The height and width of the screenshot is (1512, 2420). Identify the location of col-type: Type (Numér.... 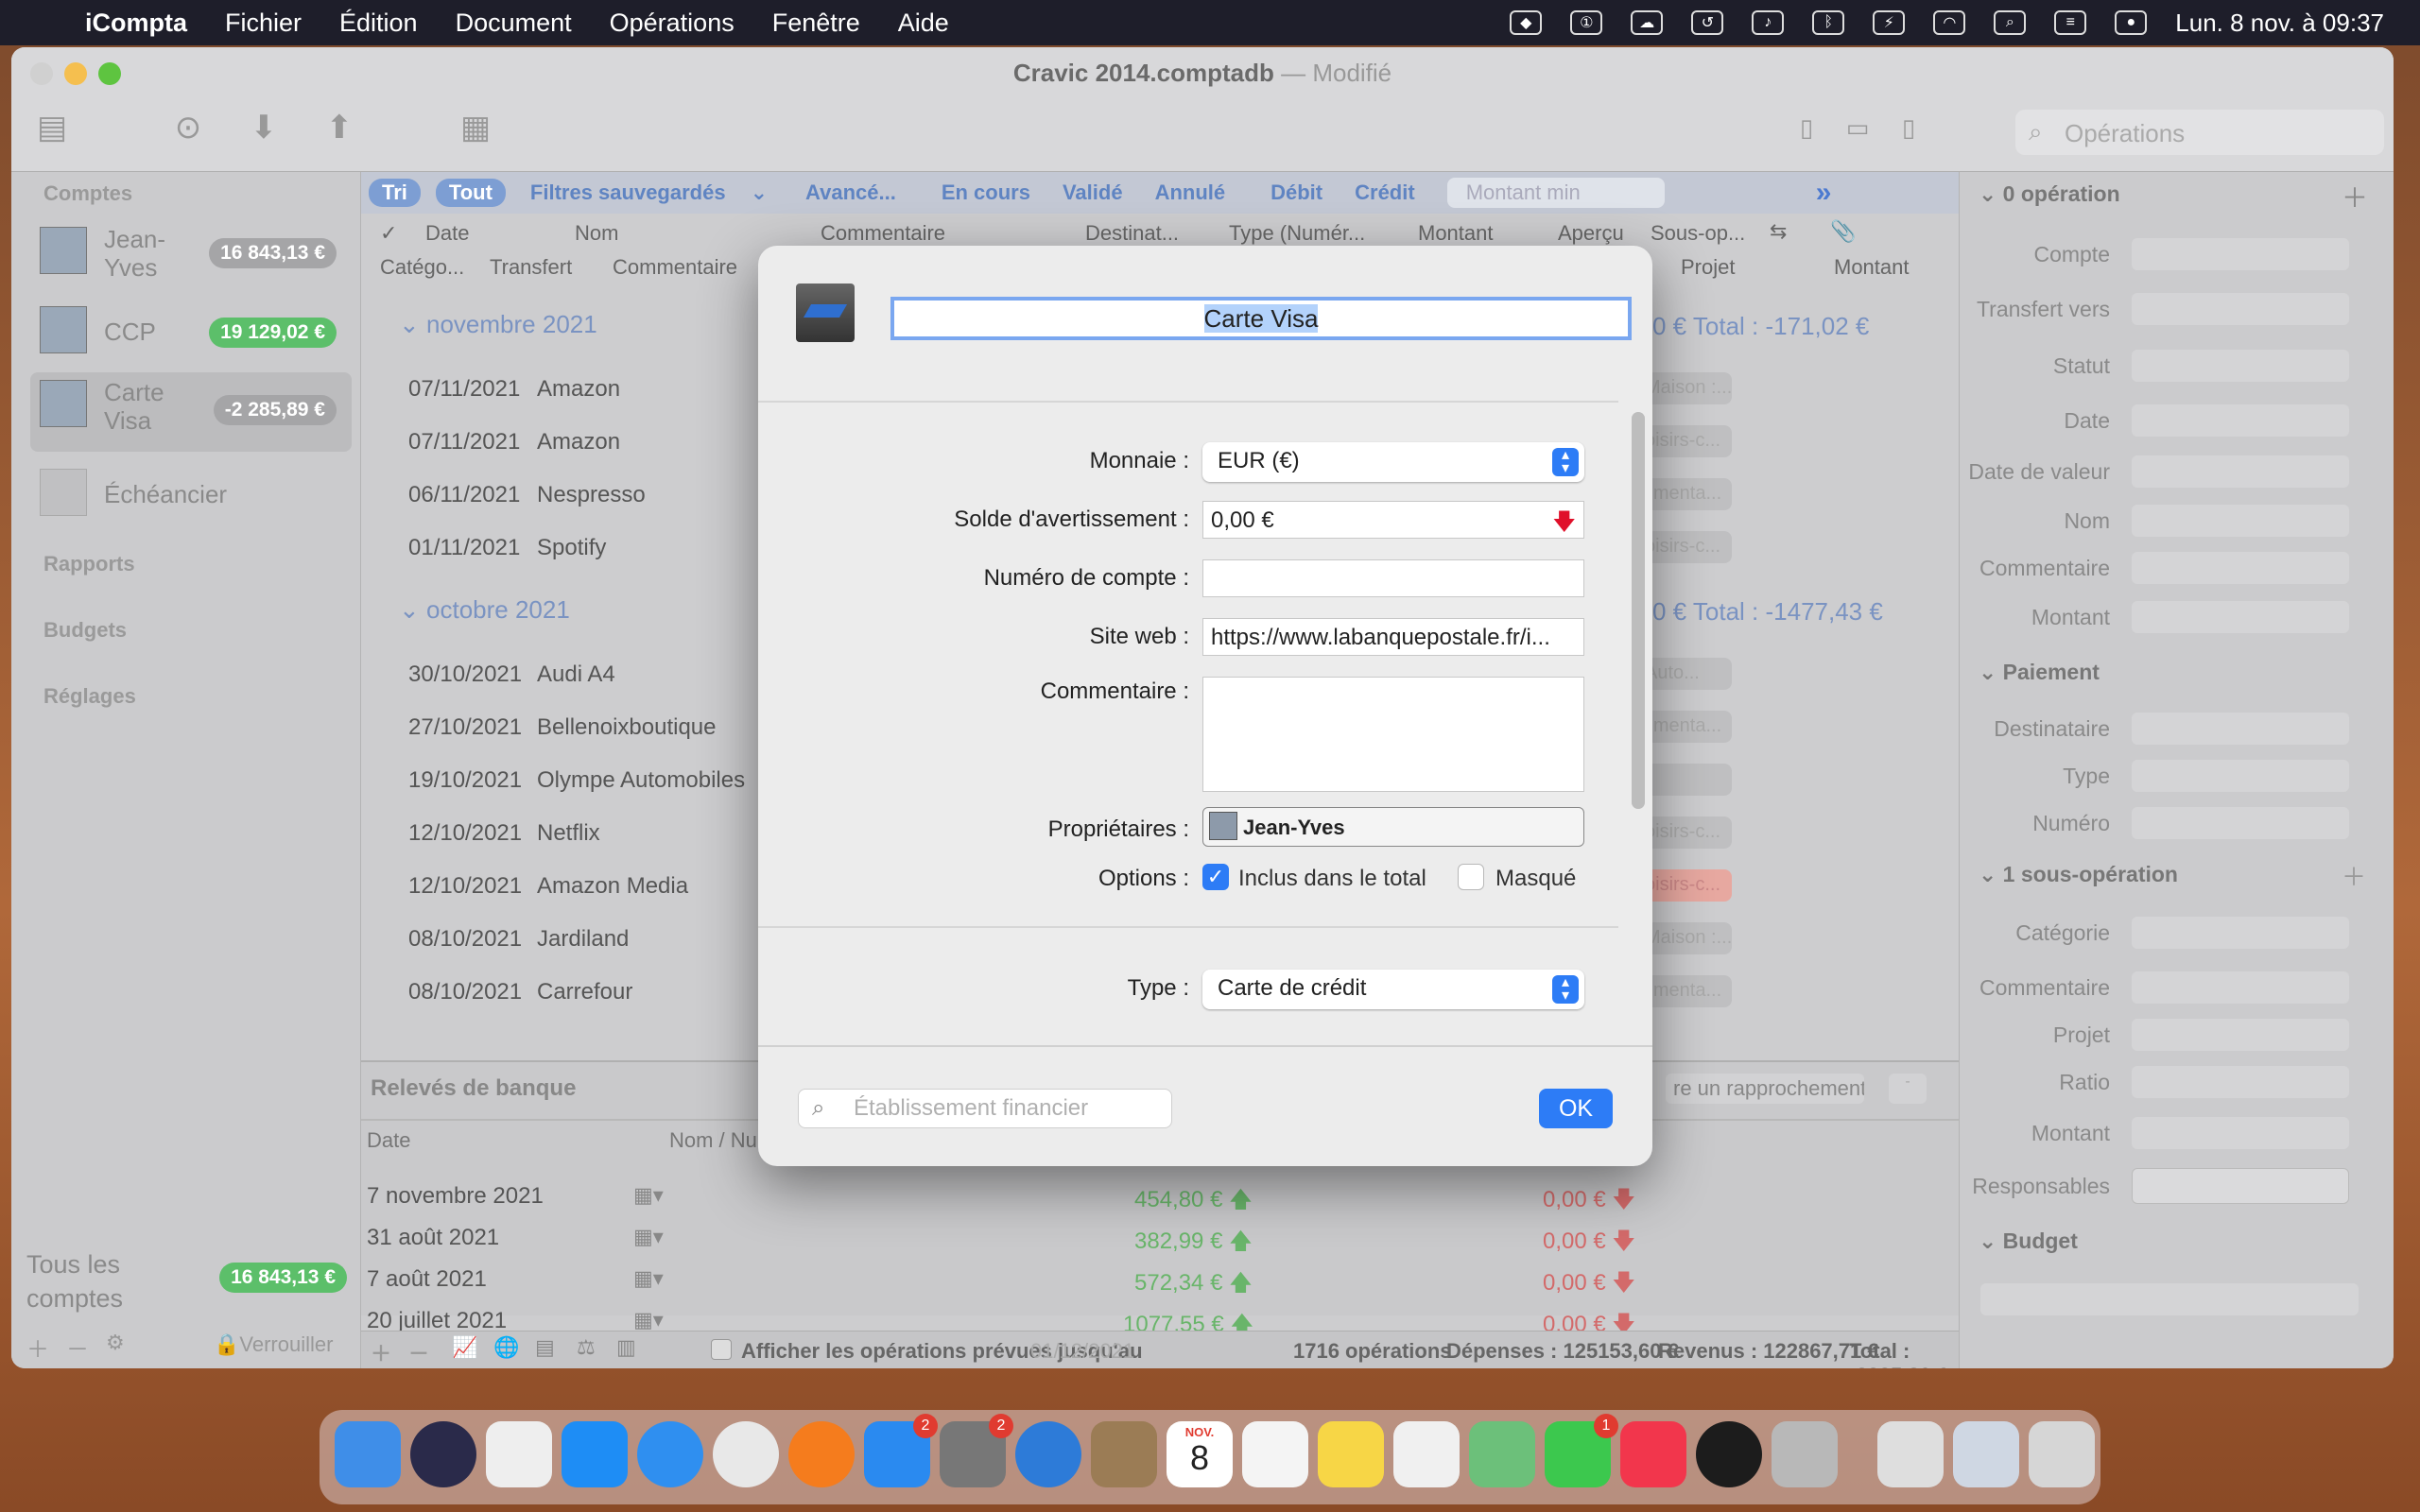
(1297, 233).